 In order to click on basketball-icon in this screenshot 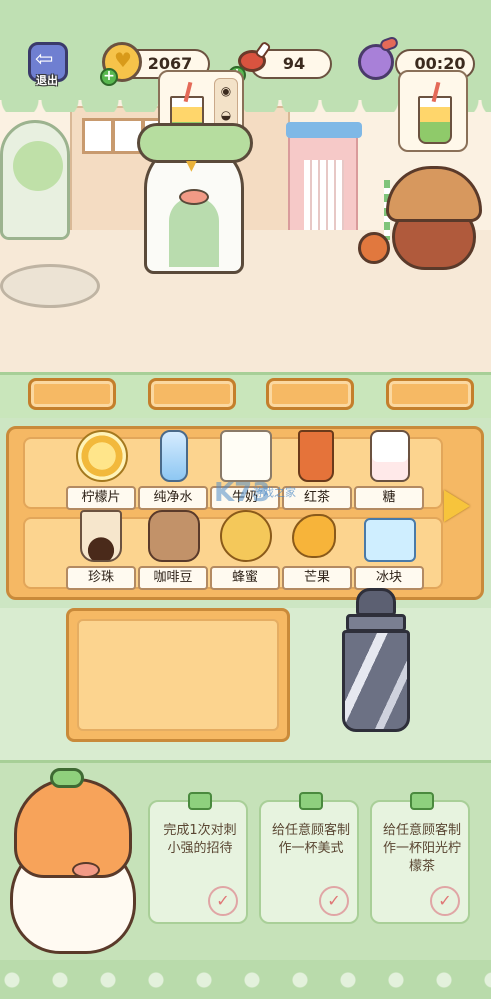, I will do `click(374, 248)`.